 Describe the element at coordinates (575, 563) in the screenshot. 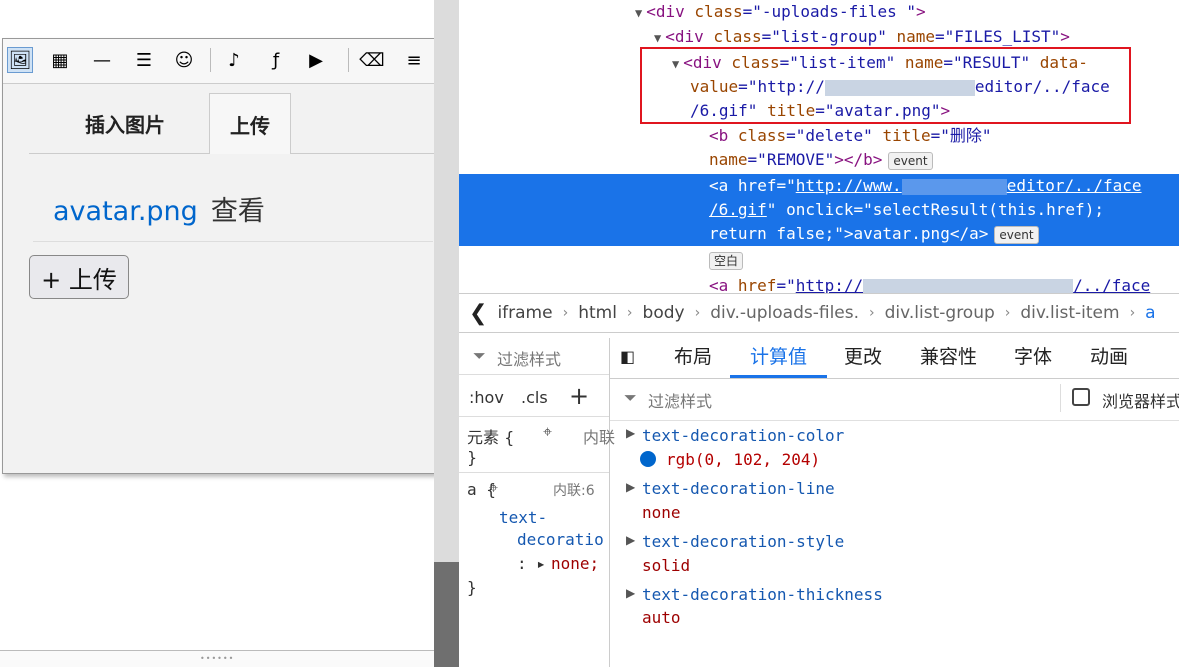

I see `style-prop-value: none;` at that location.